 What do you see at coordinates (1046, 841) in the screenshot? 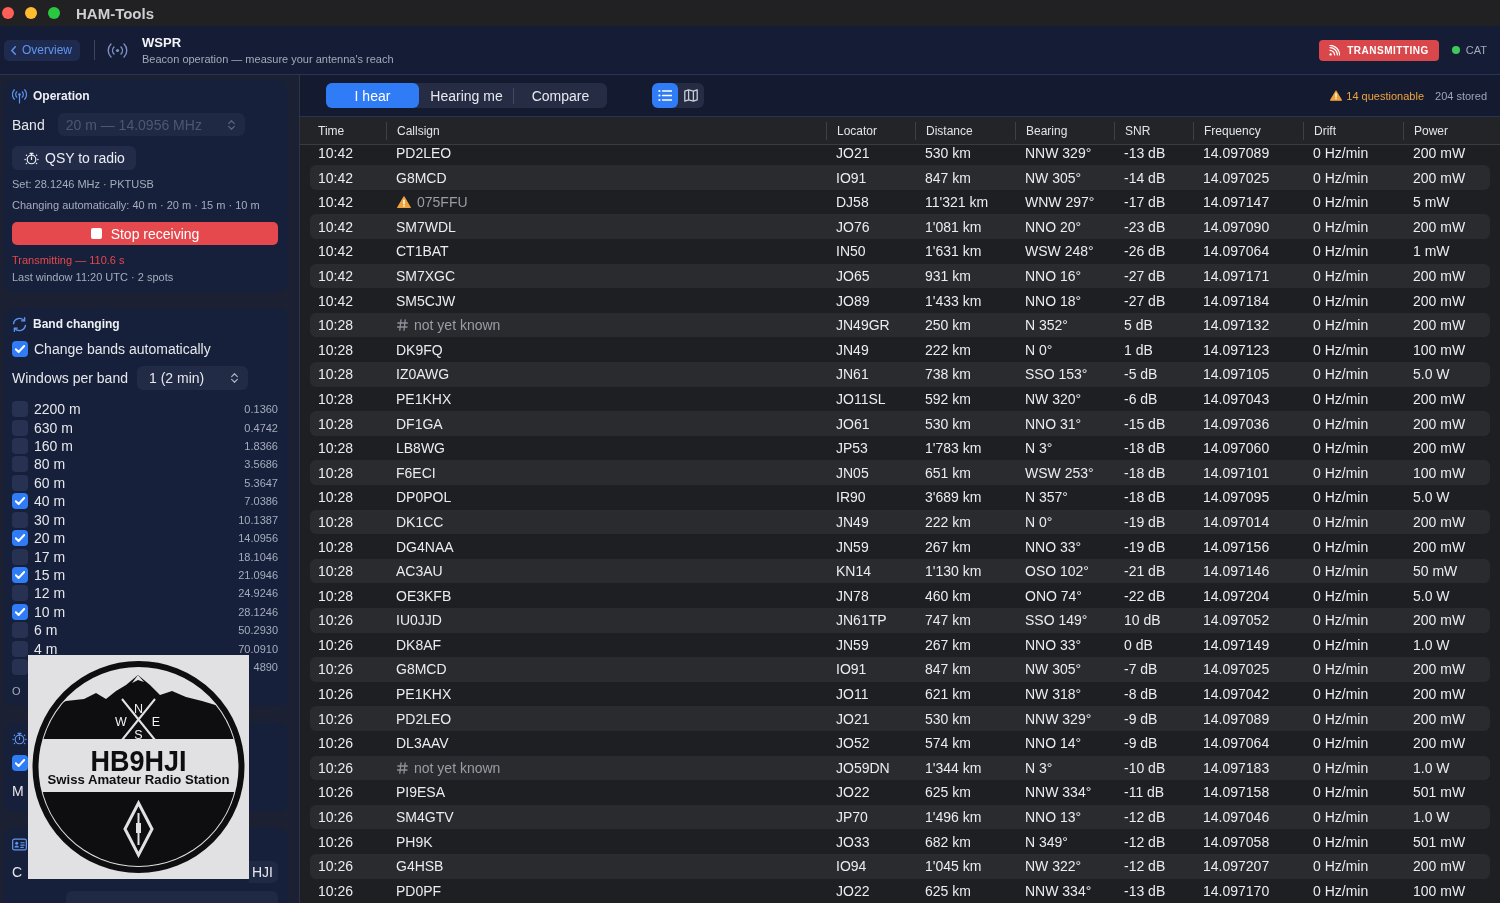
I see `table-cell: N 349°` at bounding box center [1046, 841].